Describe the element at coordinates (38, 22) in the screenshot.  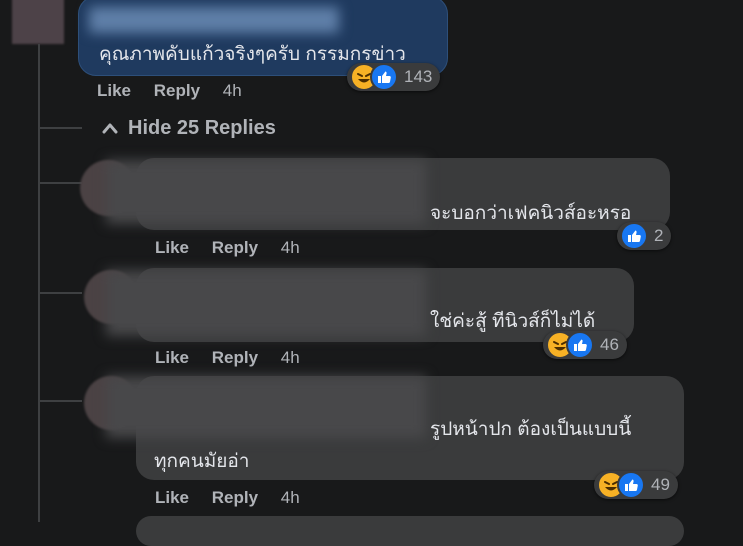
I see `top-comment-avatar` at that location.